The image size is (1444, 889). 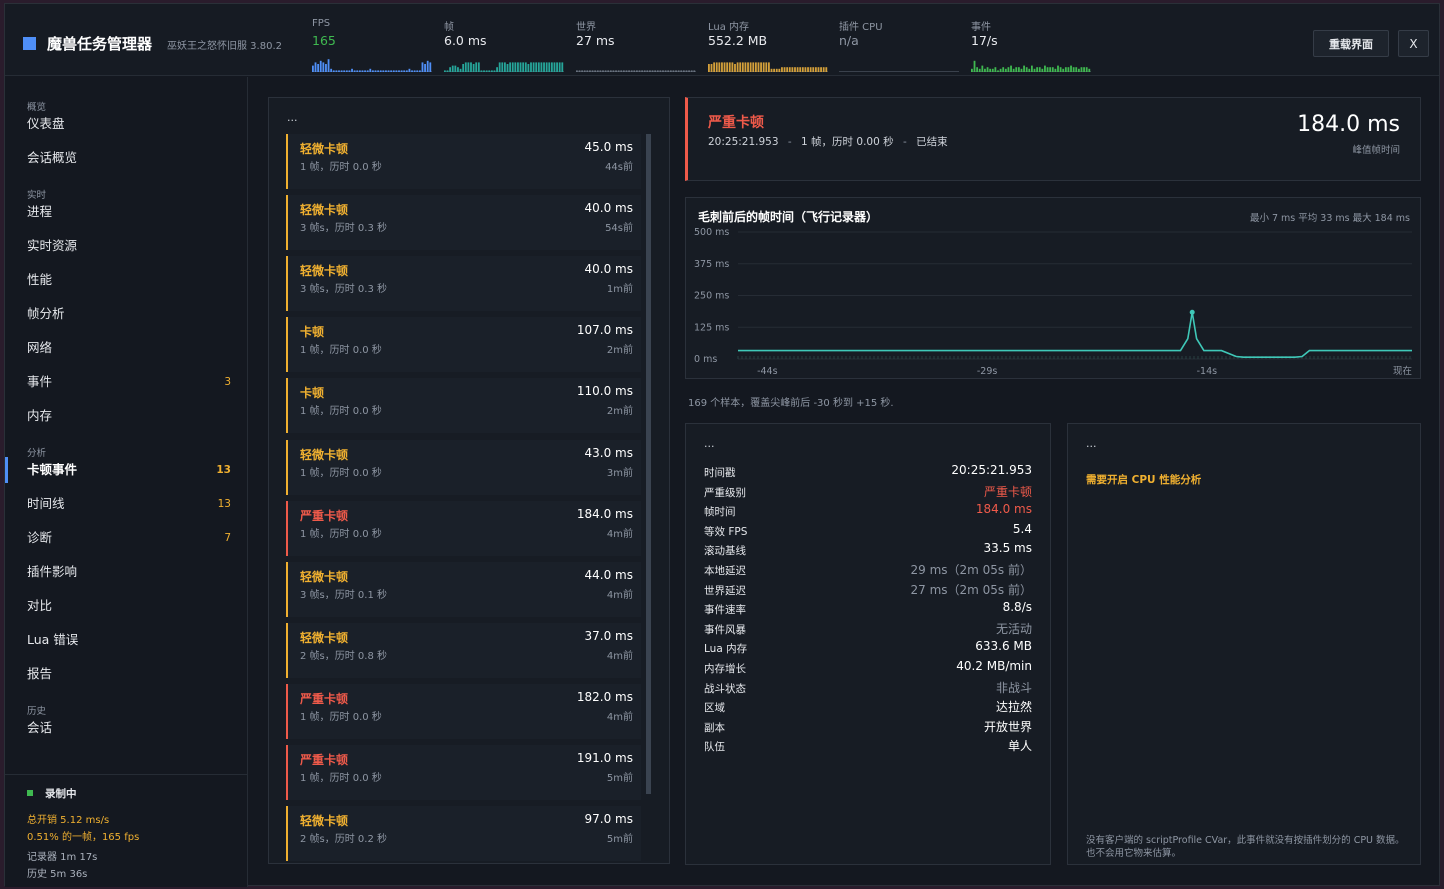 I want to click on spike-item-summary: 3 帧s，历时 0.3 秒, so click(x=344, y=229).